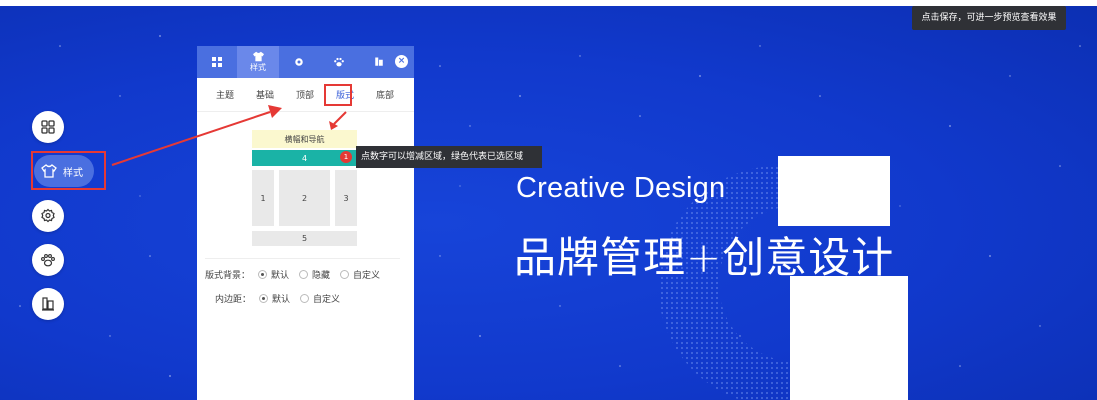  I want to click on annotation-arrows, so click(229, 135).